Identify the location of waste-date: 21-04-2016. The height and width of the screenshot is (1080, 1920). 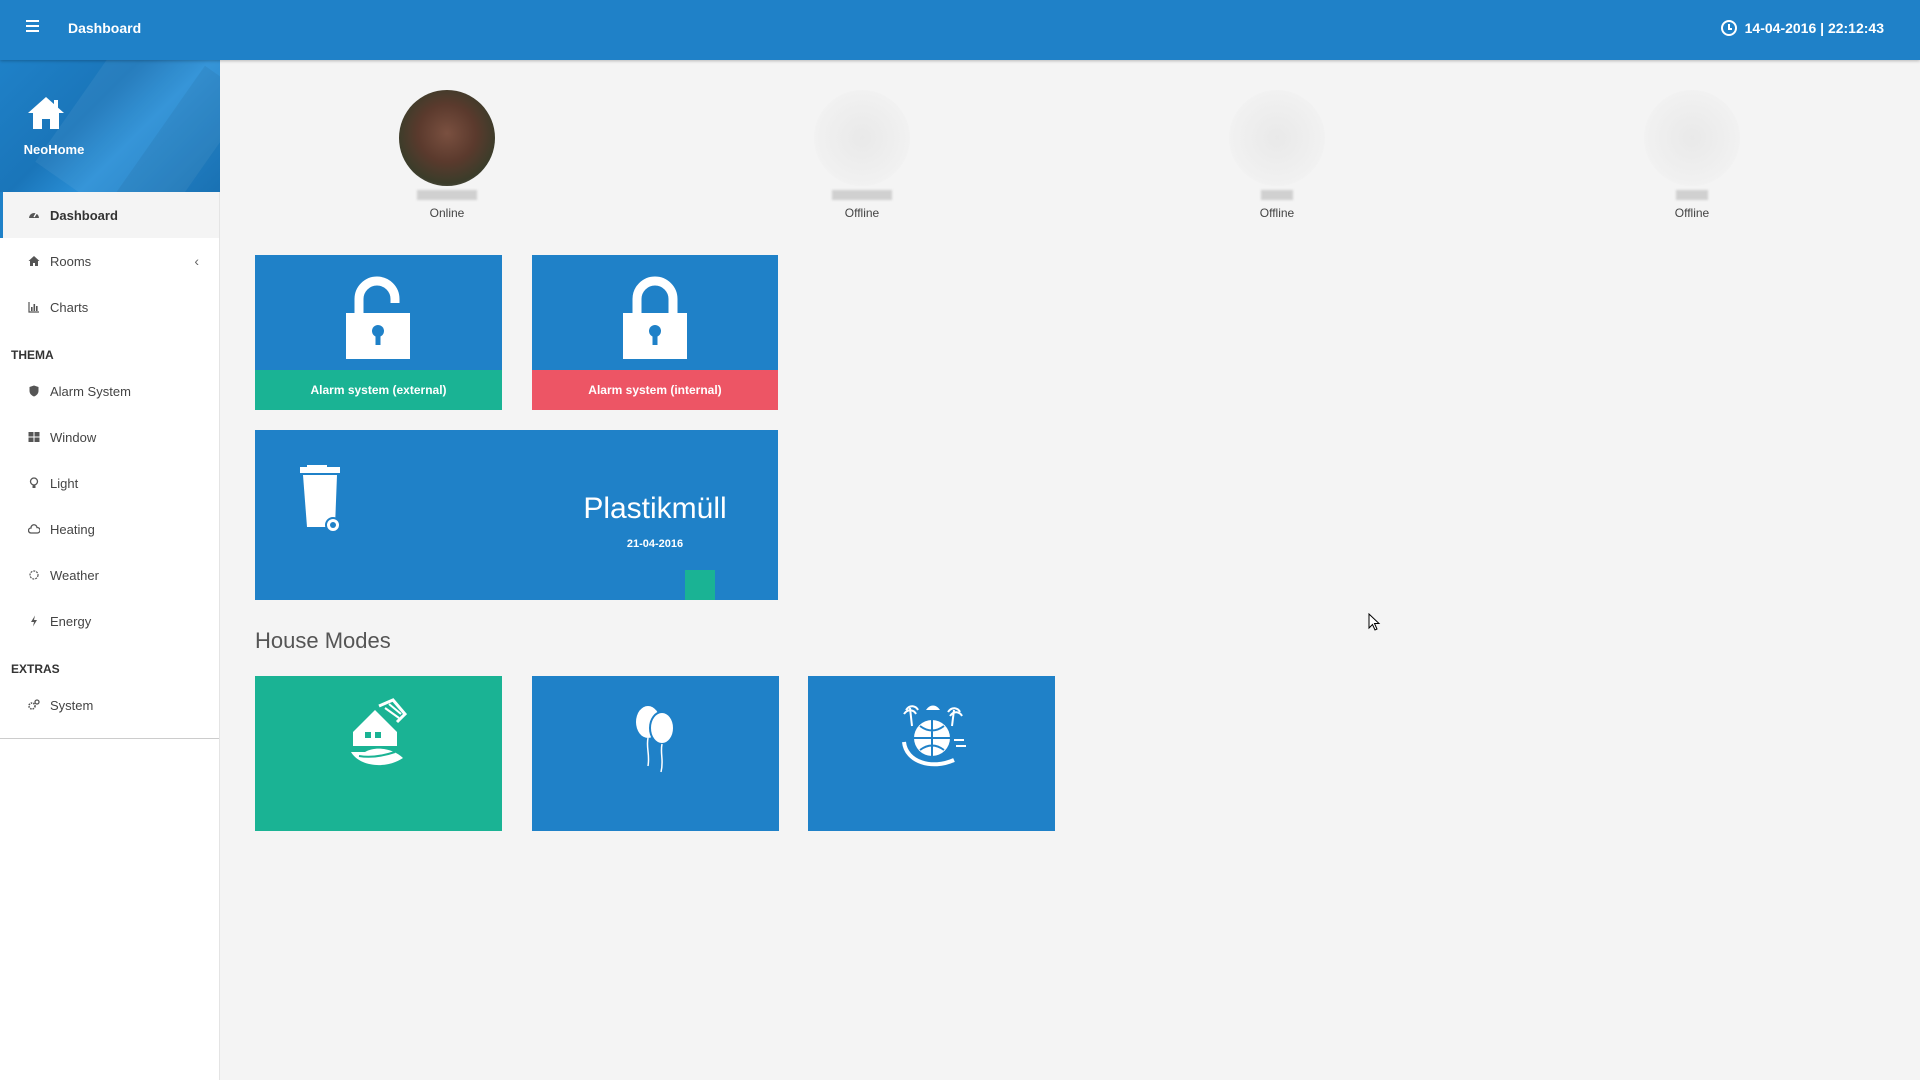
(655, 544).